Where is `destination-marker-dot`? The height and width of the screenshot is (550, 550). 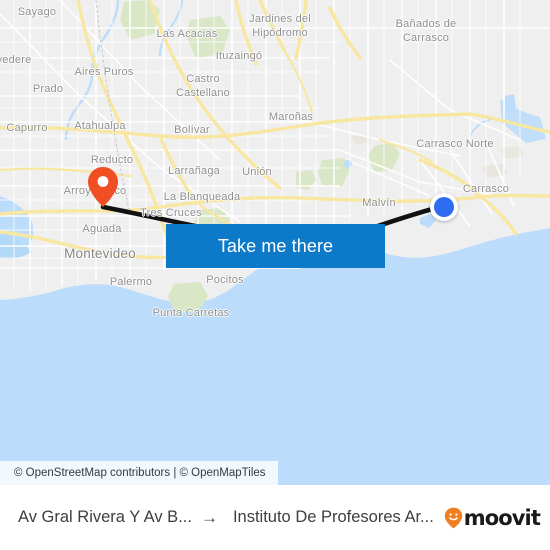 destination-marker-dot is located at coordinates (444, 207).